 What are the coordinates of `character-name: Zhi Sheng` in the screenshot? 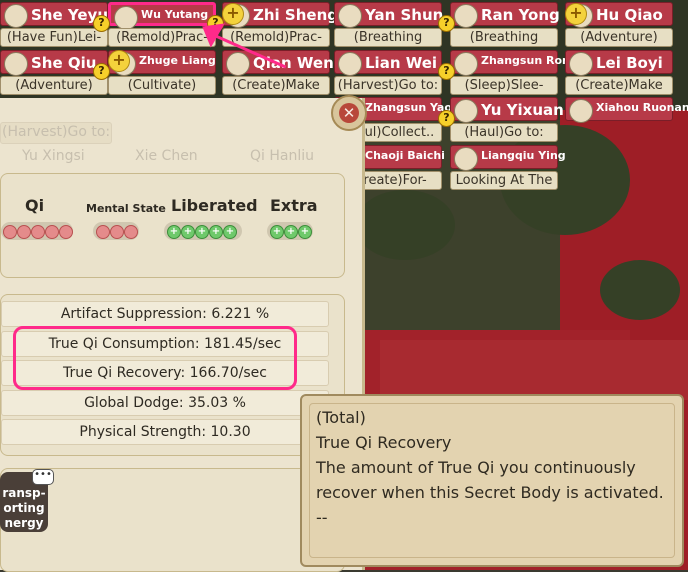 It's located at (295, 15).